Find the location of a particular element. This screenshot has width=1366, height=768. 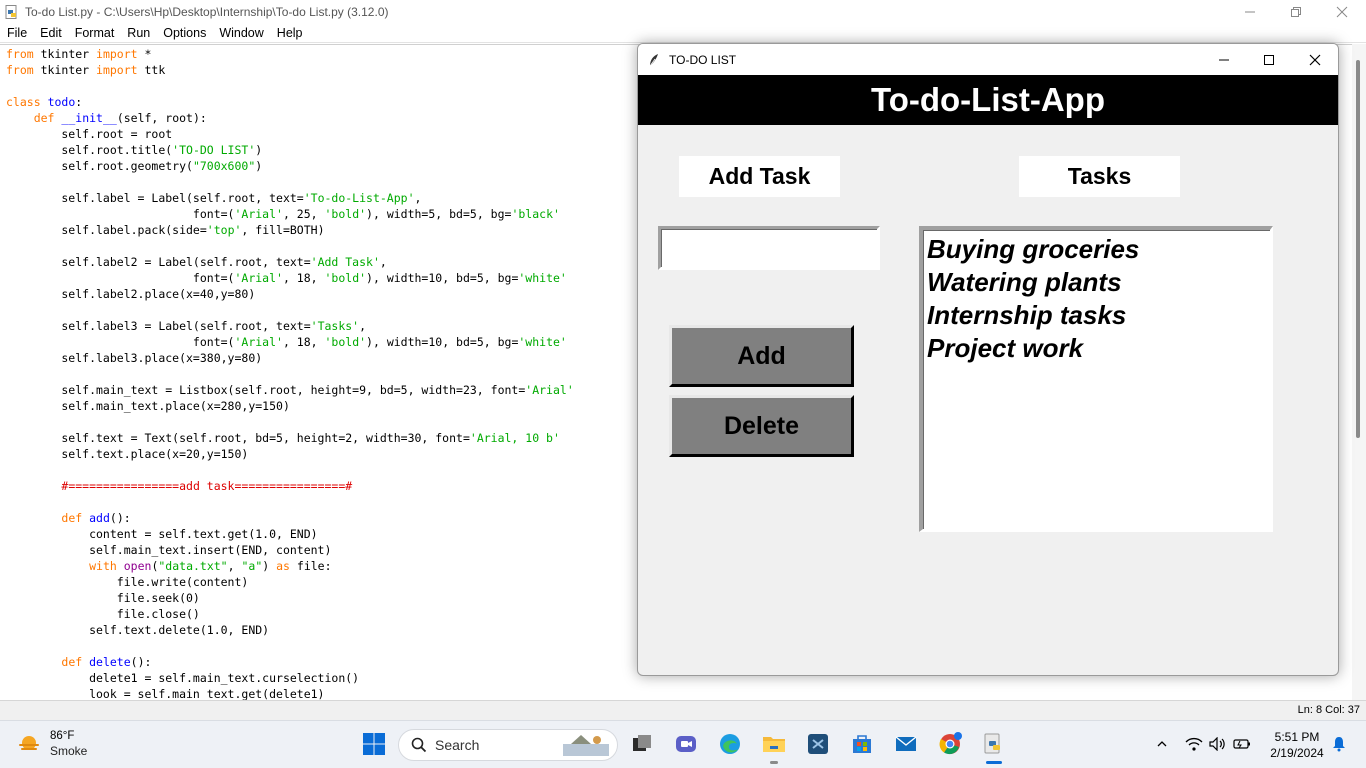

add-button: Add is located at coordinates (761, 356).